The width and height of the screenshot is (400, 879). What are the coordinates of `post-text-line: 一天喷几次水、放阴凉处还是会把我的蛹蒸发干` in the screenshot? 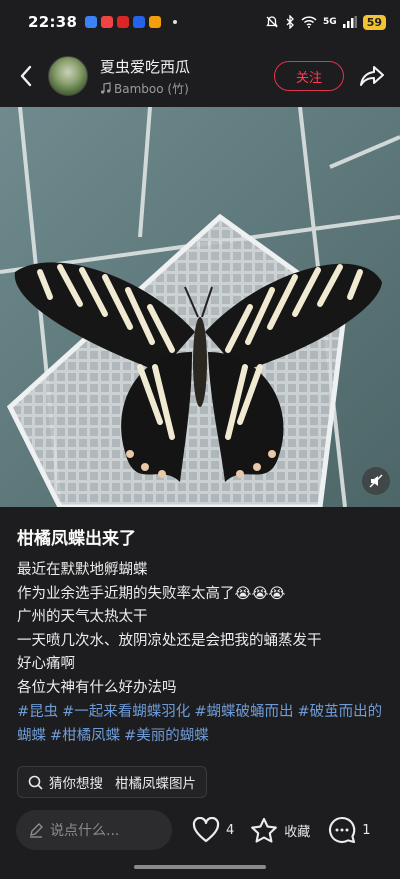 It's located at (169, 640).